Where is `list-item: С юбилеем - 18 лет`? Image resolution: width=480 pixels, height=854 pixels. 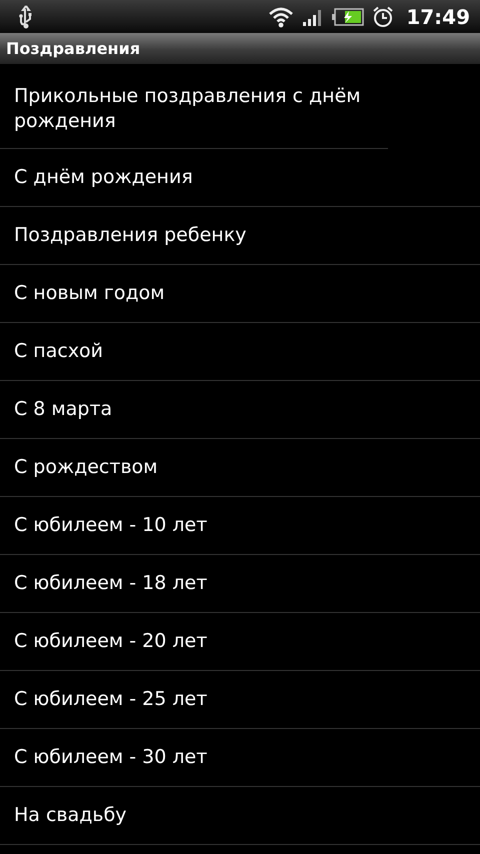
list-item: С юбилеем - 18 лет is located at coordinates (240, 584).